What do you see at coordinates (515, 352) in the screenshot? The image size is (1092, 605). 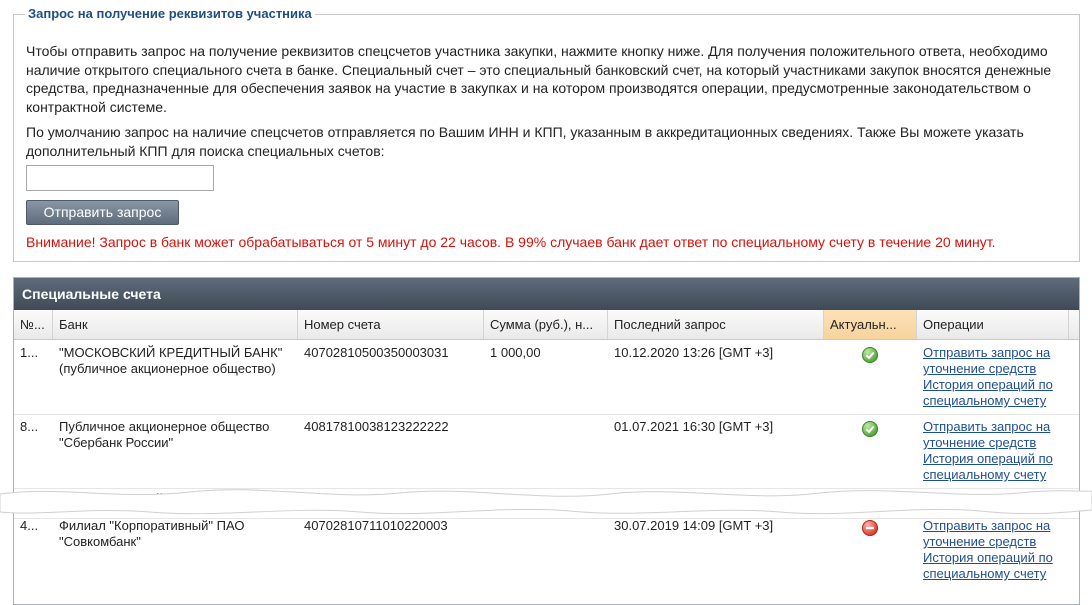 I see `row-sum: 1 000,00` at bounding box center [515, 352].